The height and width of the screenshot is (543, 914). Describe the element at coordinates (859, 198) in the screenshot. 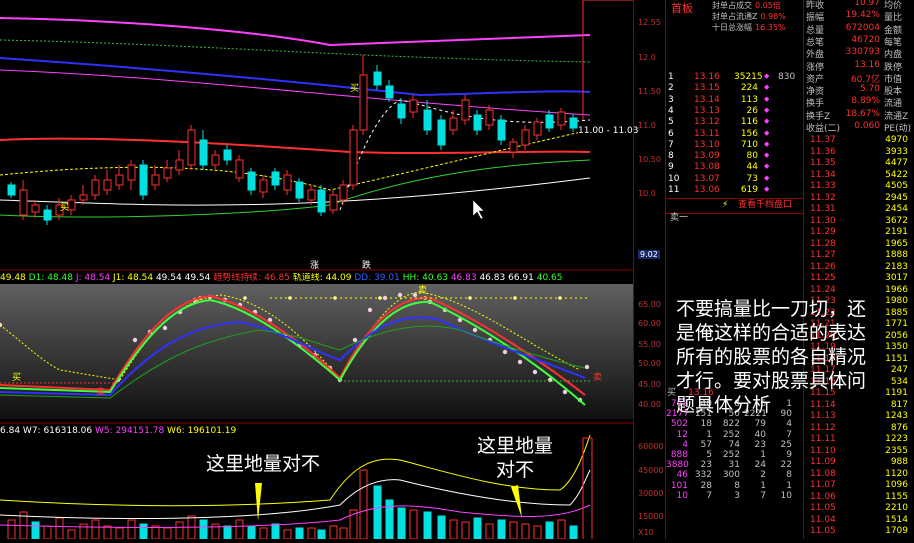

I see `tape-row: 11.32 2945` at that location.